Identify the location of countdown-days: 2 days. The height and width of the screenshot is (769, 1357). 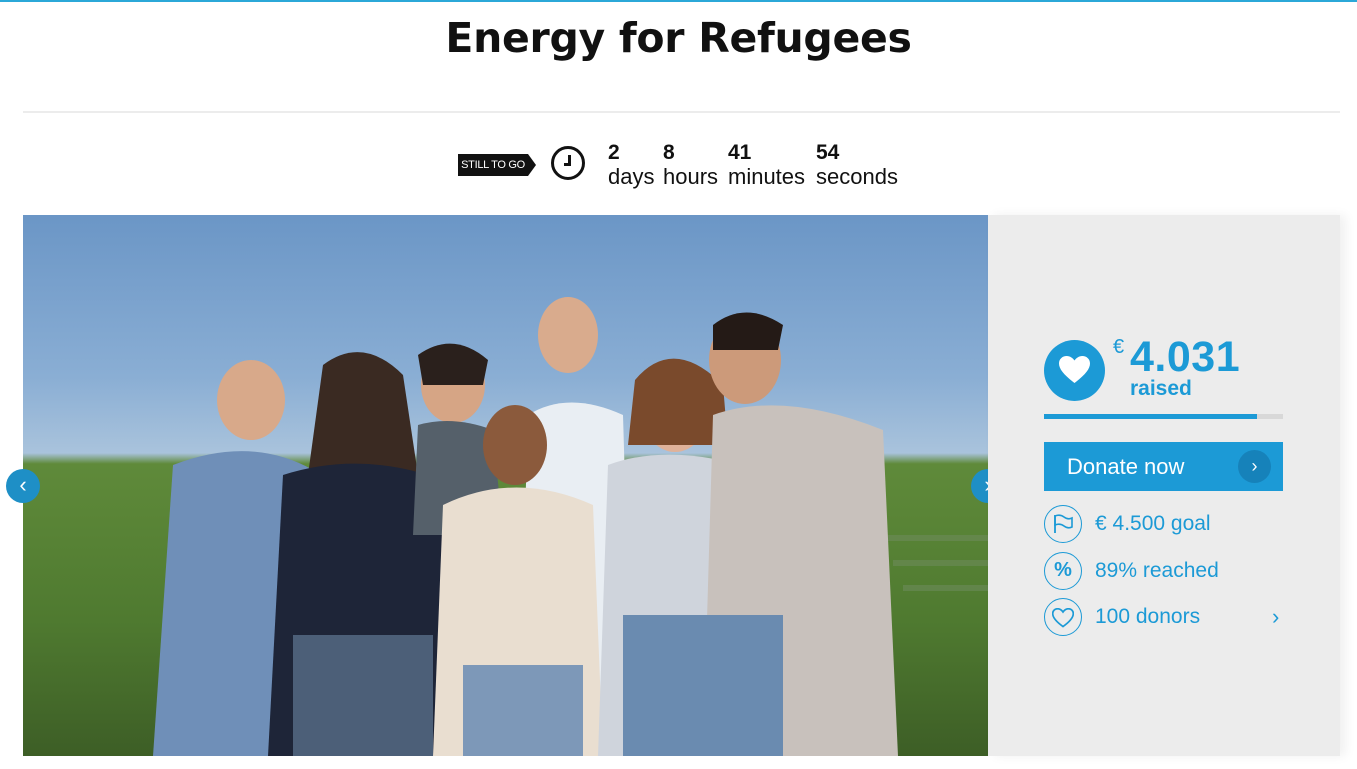
(631, 165).